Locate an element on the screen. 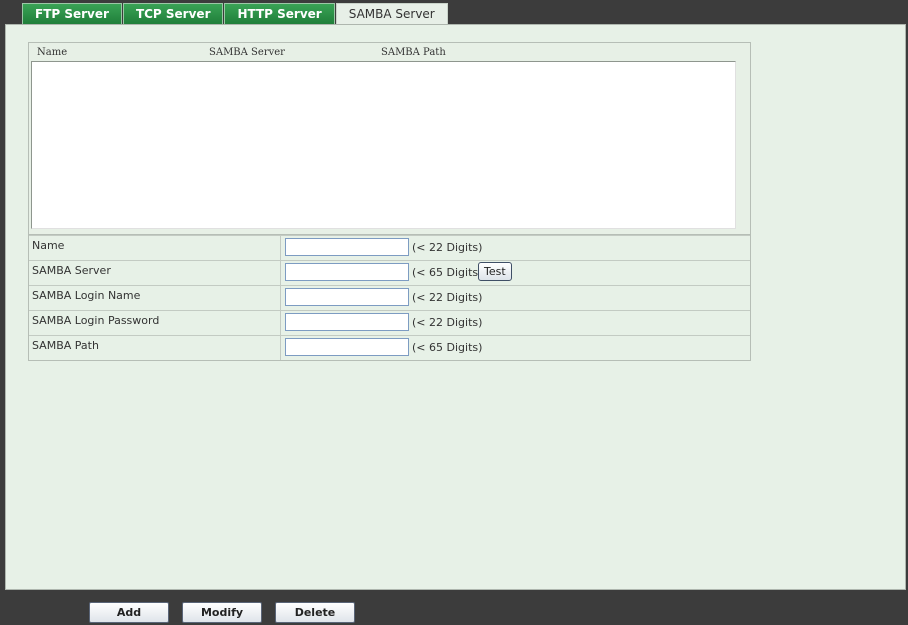 The height and width of the screenshot is (625, 908). form-row-name: Name (< 22 Digits) is located at coordinates (389, 247).